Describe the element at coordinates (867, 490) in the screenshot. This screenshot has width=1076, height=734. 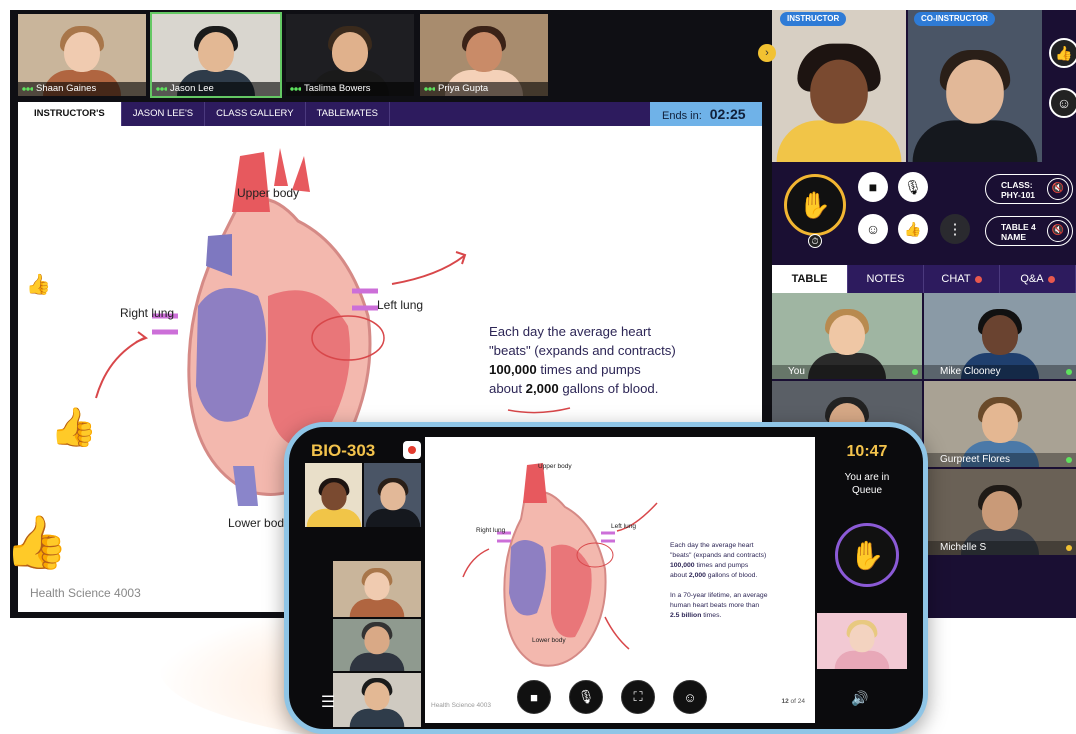
I see `queue-text: Queue` at that location.